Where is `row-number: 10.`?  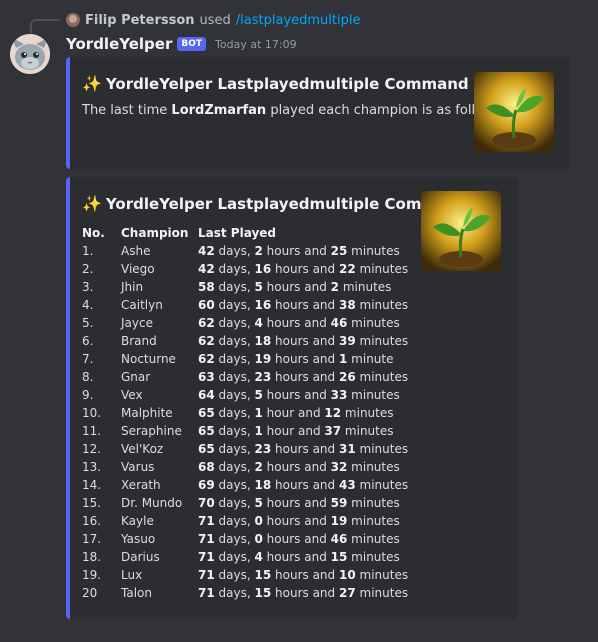 row-number: 10. is located at coordinates (92, 413).